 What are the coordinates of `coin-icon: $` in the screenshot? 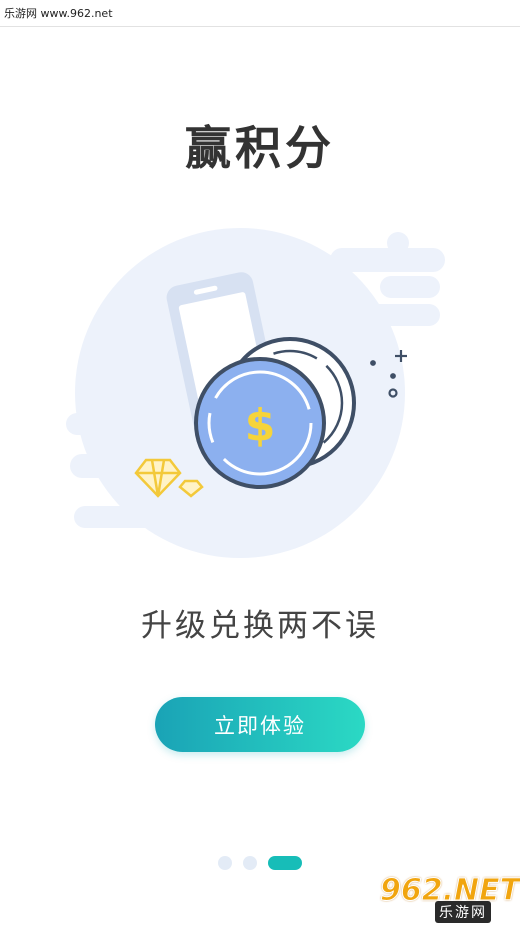 It's located at (260, 423).